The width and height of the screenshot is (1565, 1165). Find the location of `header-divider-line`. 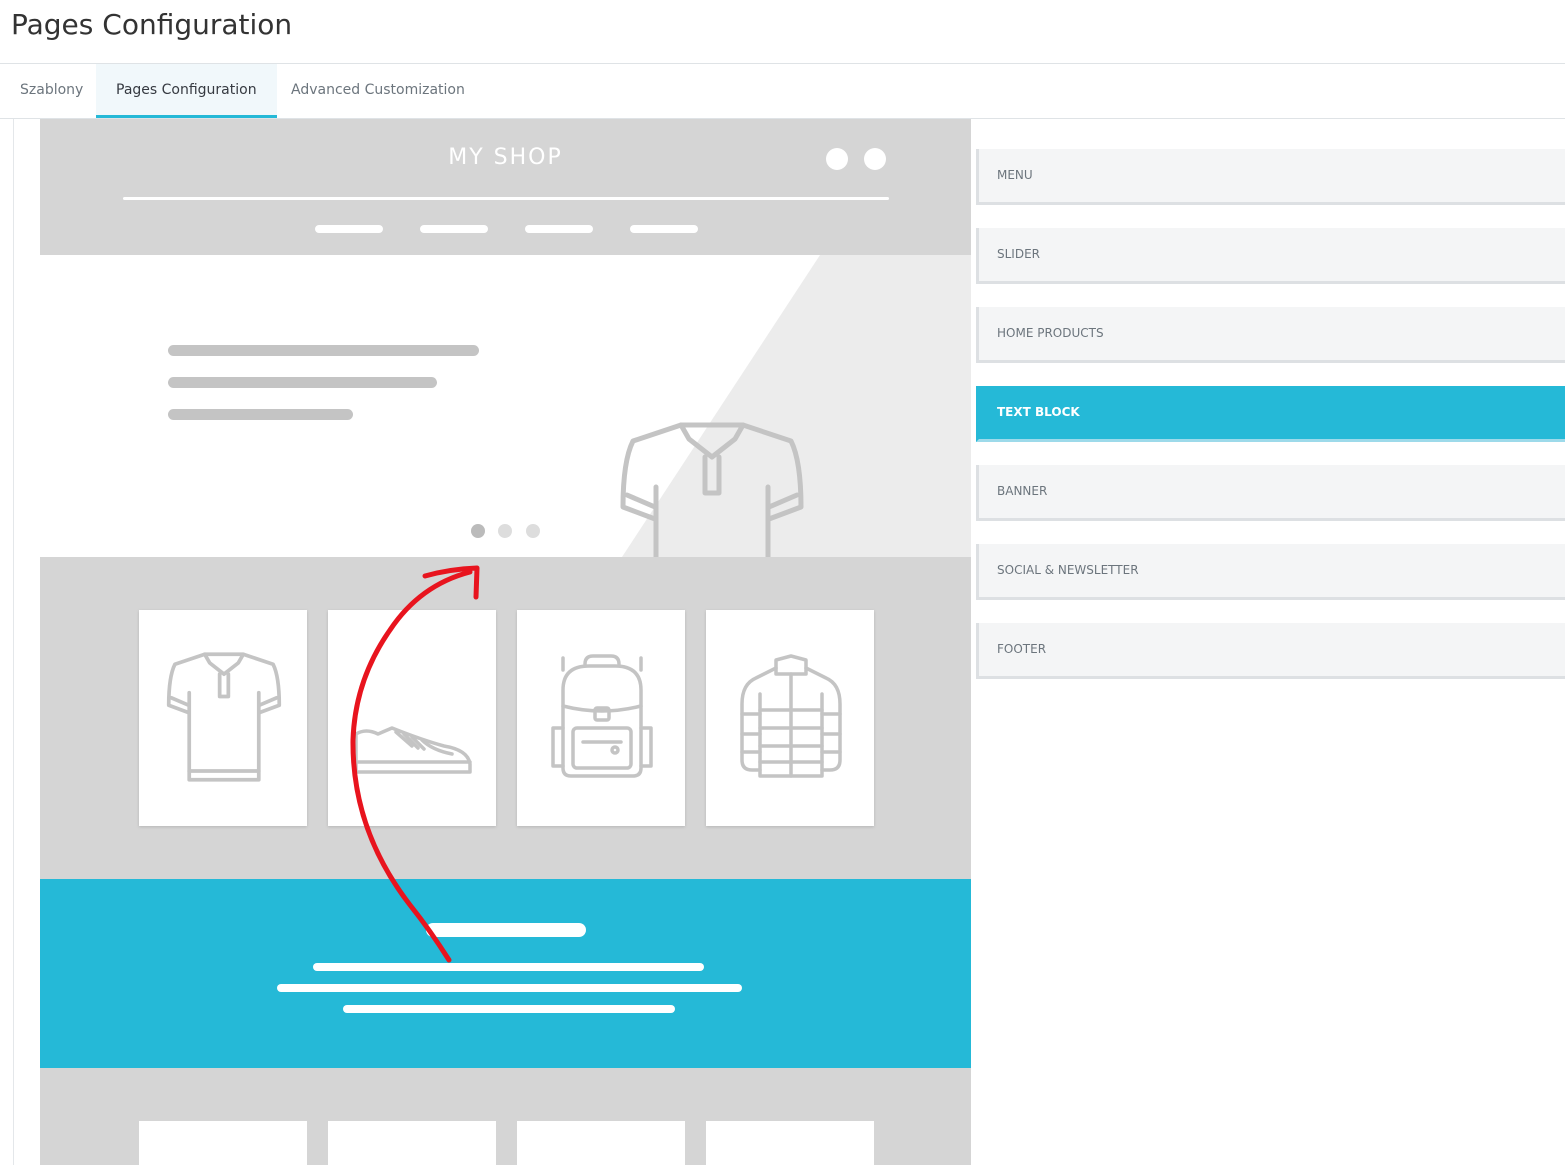

header-divider-line is located at coordinates (506, 198).